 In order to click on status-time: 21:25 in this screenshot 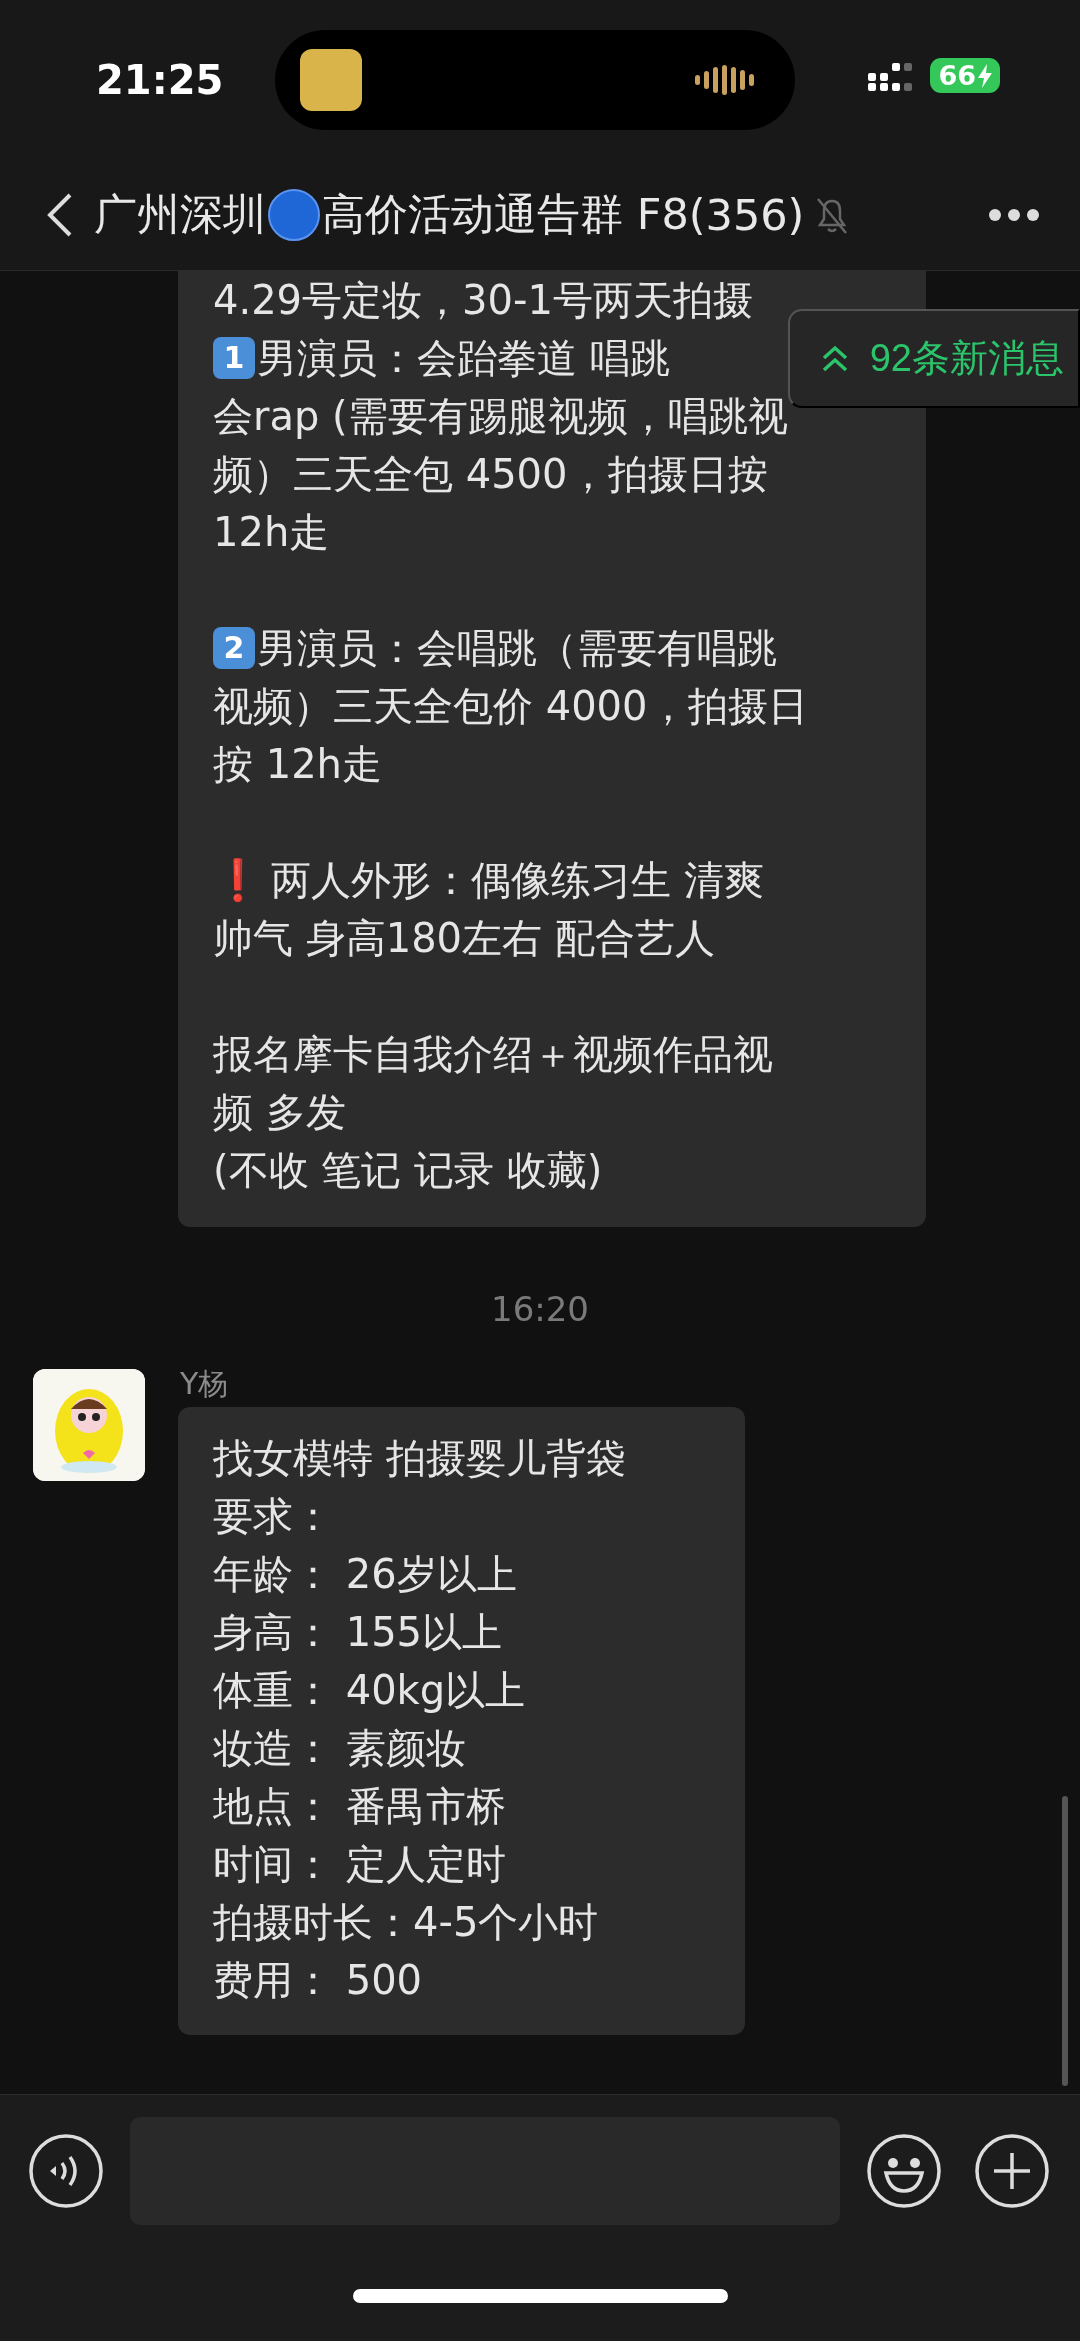, I will do `click(160, 80)`.